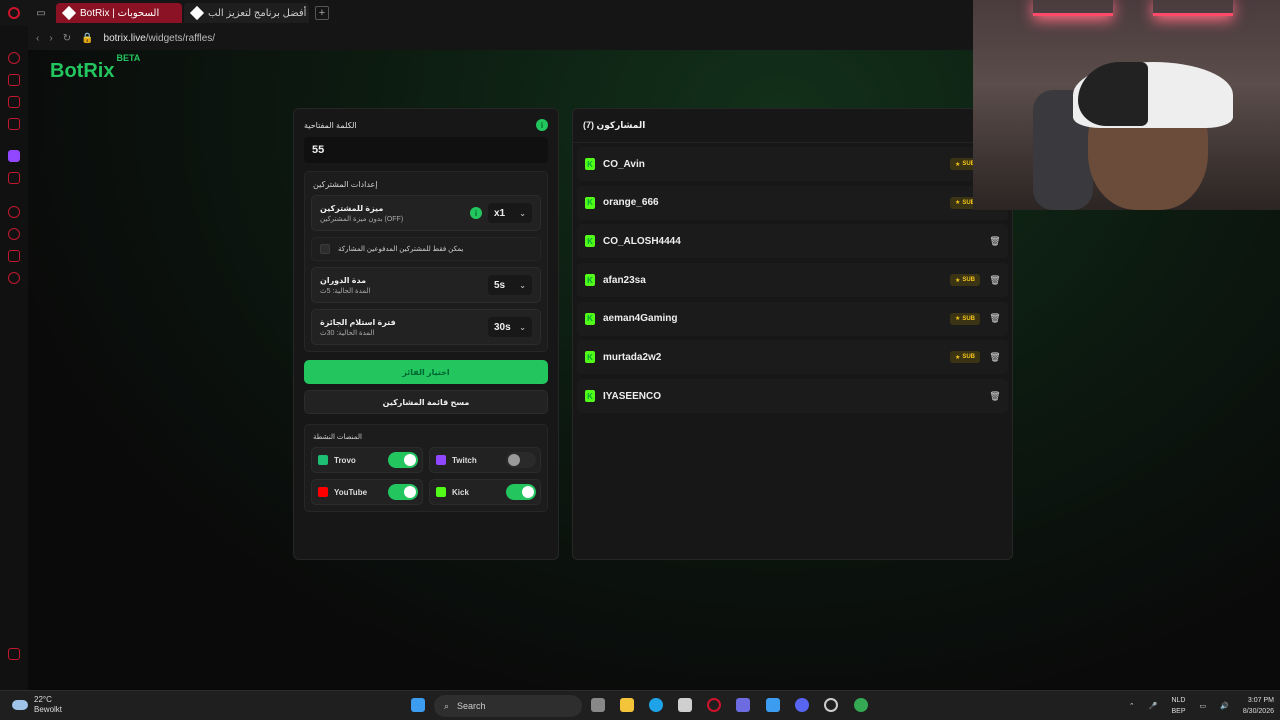  What do you see at coordinates (403, 460) in the screenshot?
I see `trovo-toggle` at bounding box center [403, 460].